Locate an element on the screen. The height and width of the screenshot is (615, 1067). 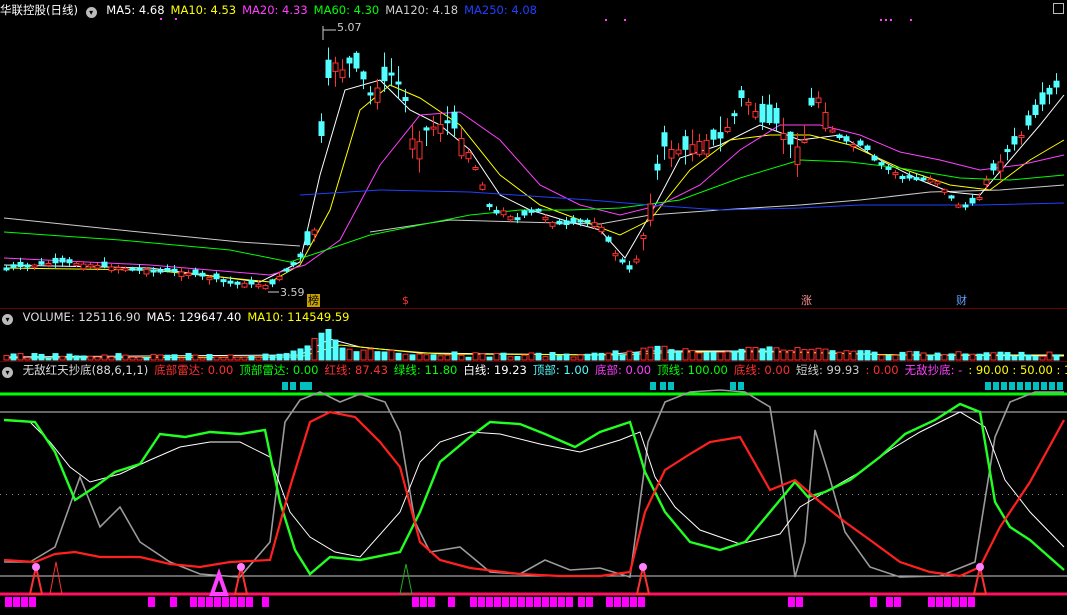
marker-zhang: 涨 is located at coordinates (806, 300).